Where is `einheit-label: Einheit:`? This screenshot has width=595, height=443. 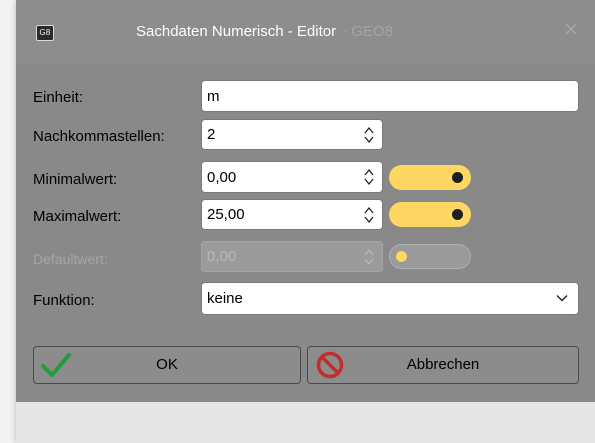 einheit-label: Einheit: is located at coordinates (58, 97).